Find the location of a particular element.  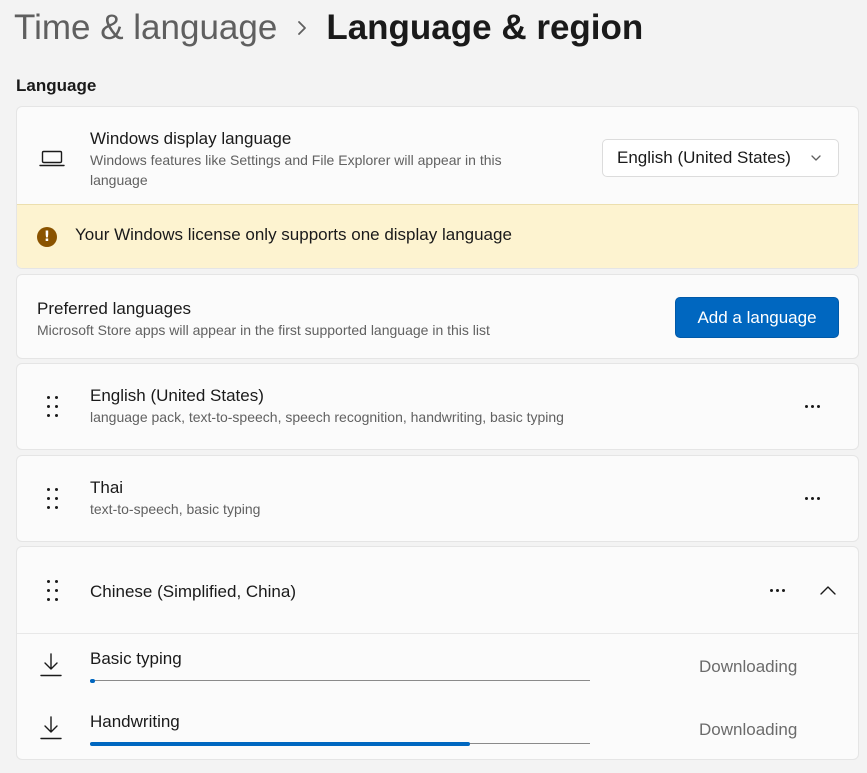

breadcrumb-parent-link: Time & language is located at coordinates (145, 28).